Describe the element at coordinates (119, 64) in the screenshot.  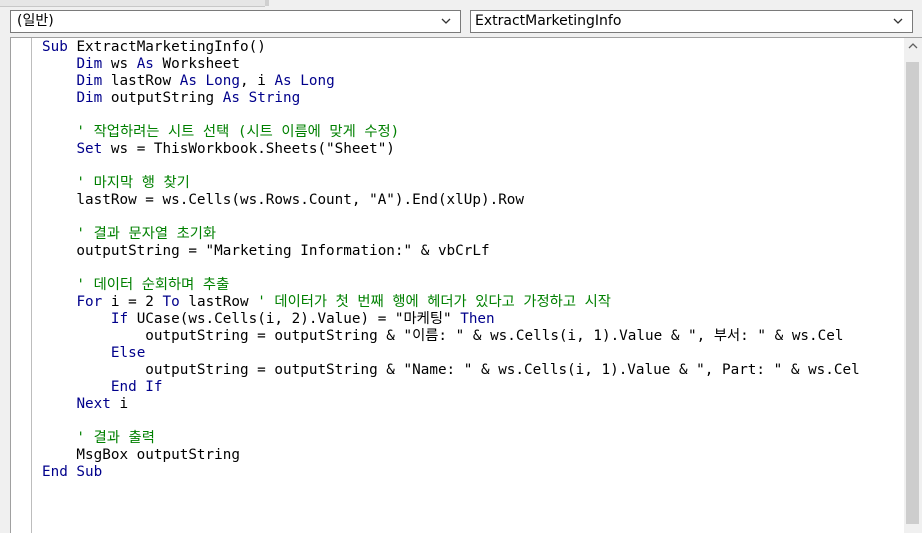
I see `code-token: ws` at that location.